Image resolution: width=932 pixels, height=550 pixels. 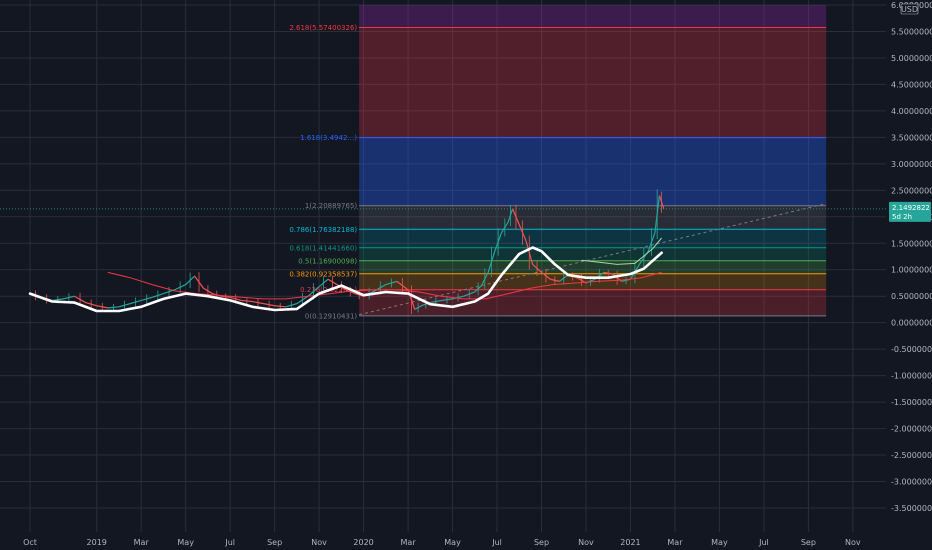 I want to click on time-tick-label: 2019, so click(x=97, y=542).